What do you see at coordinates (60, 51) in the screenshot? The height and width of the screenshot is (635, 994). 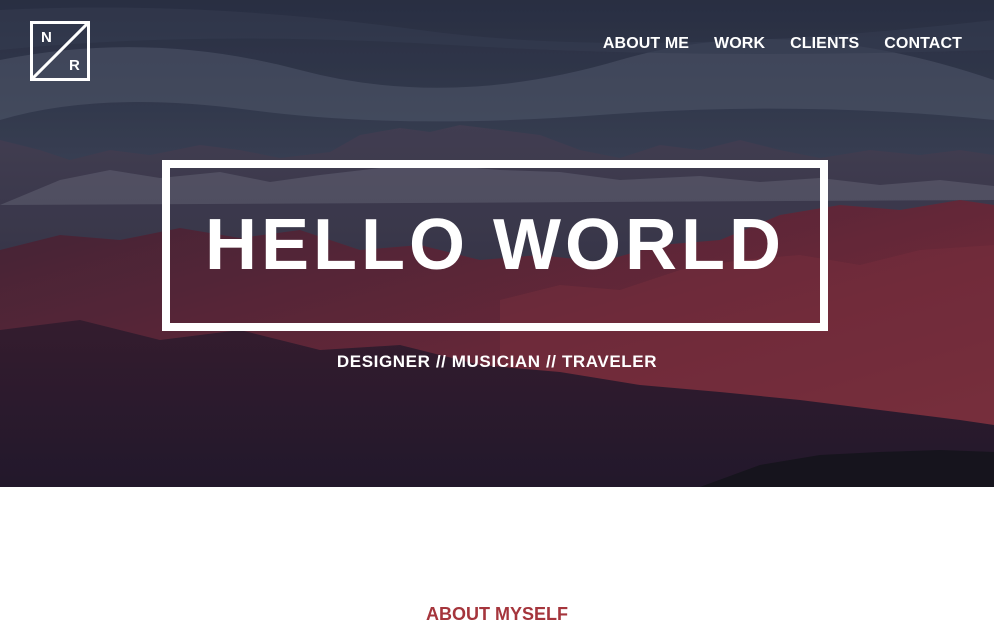 I see `logo: N R` at bounding box center [60, 51].